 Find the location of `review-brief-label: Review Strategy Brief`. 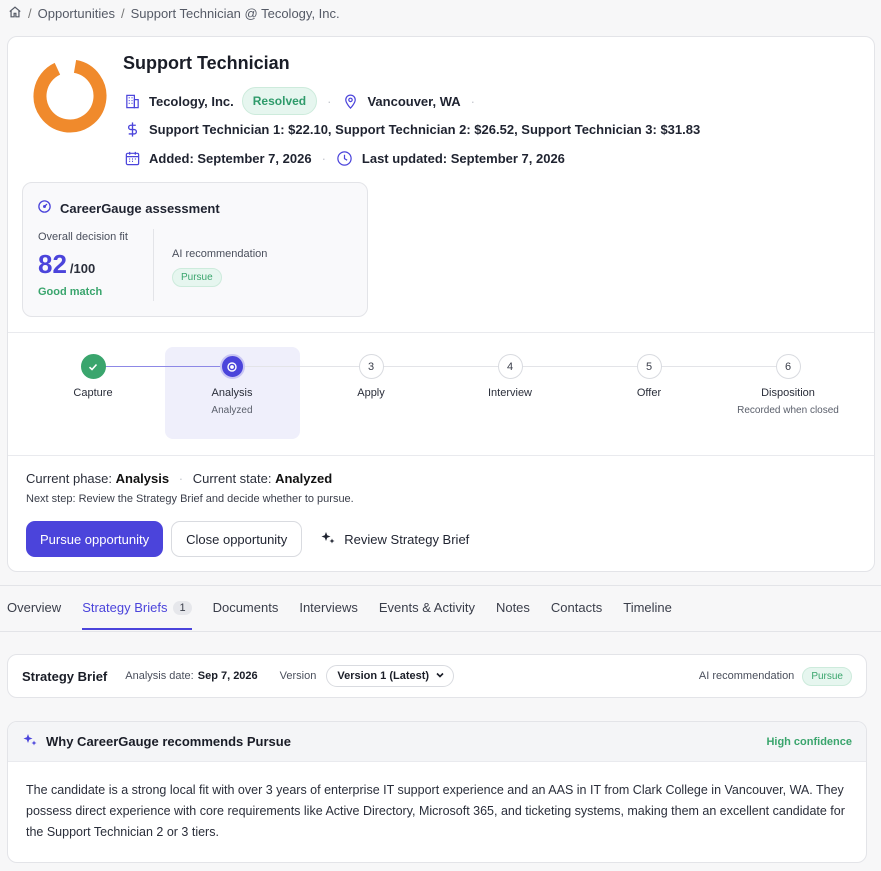

review-brief-label: Review Strategy Brief is located at coordinates (407, 539).